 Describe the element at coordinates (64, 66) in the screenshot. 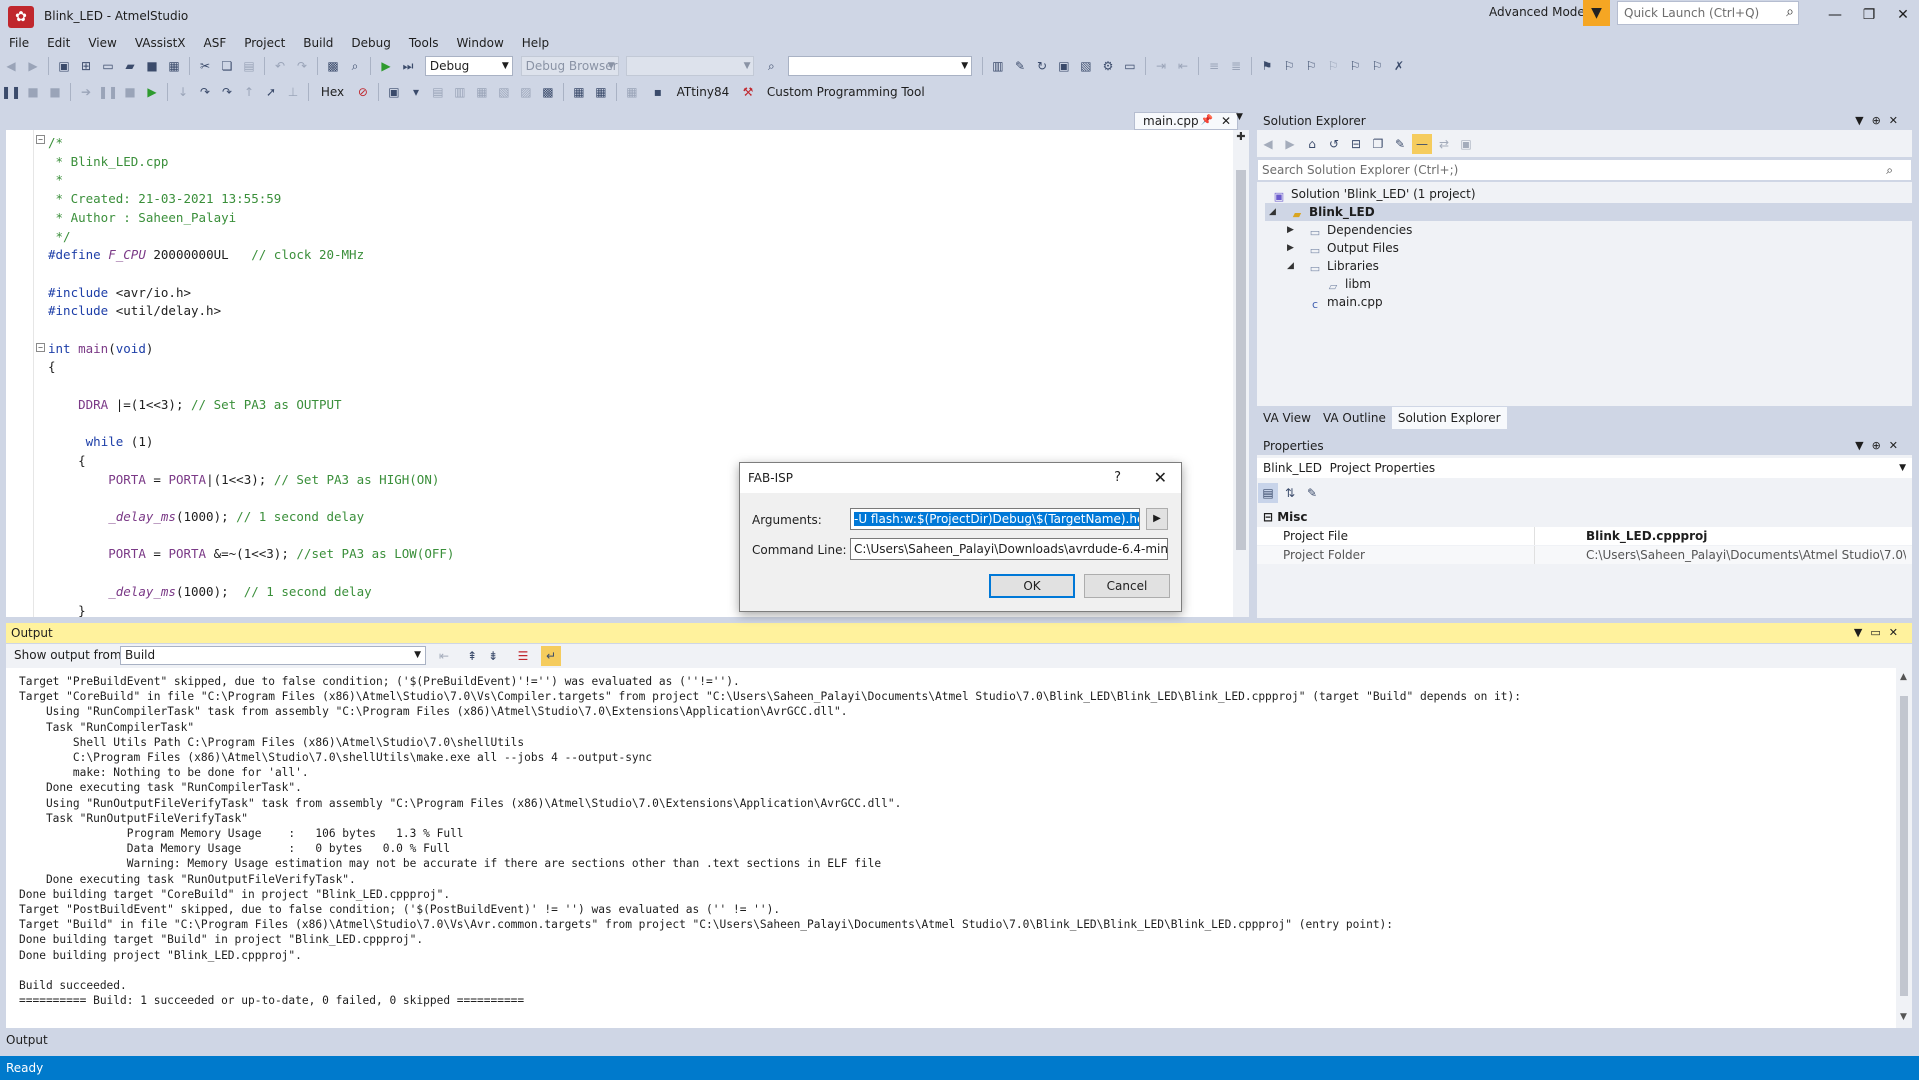

I see `new-project-icon: ▣` at that location.